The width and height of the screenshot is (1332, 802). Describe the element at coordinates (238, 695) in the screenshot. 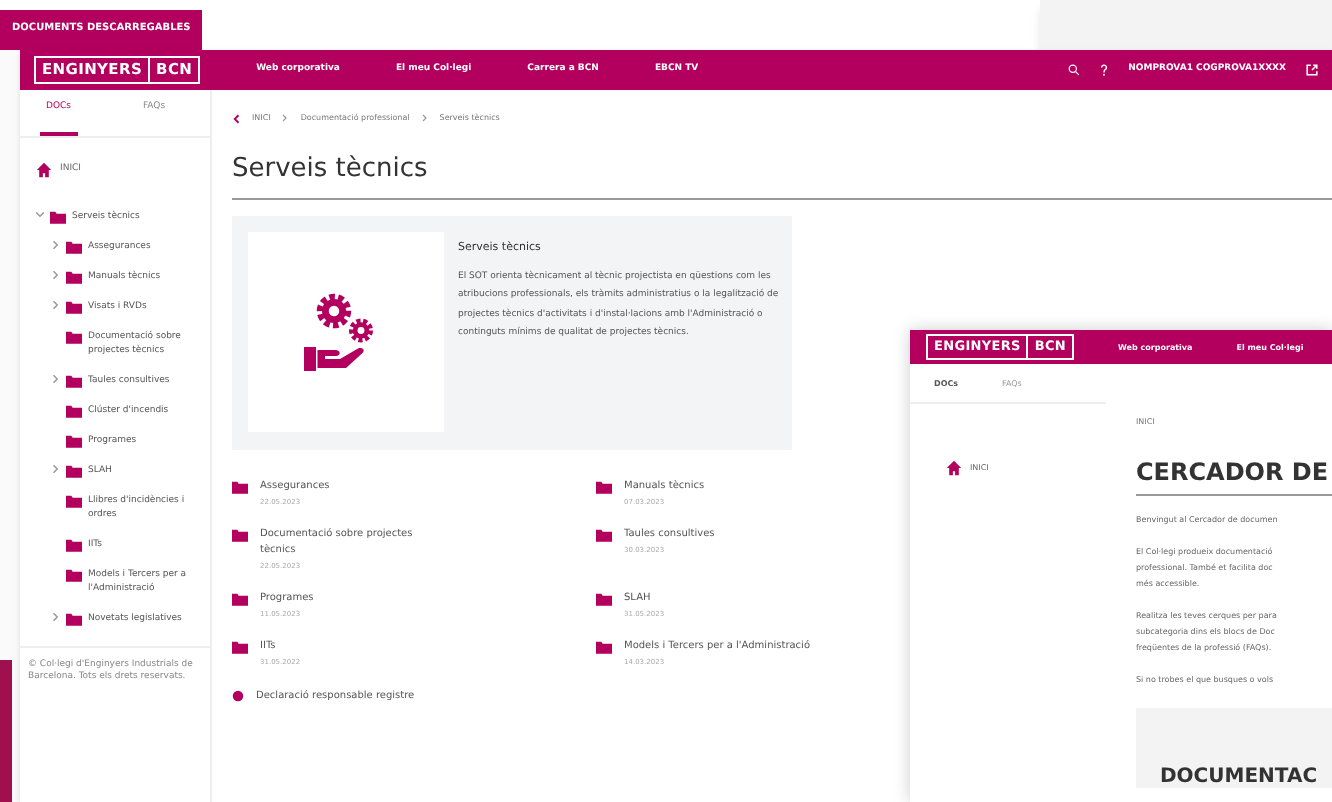

I see `document-icon` at that location.